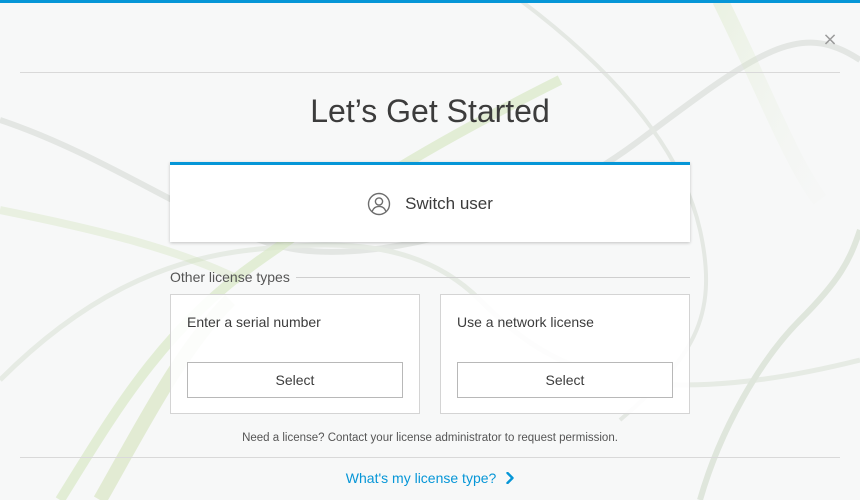 This screenshot has width=860, height=500. What do you see at coordinates (492, 277) in the screenshot?
I see `section-divider` at bounding box center [492, 277].